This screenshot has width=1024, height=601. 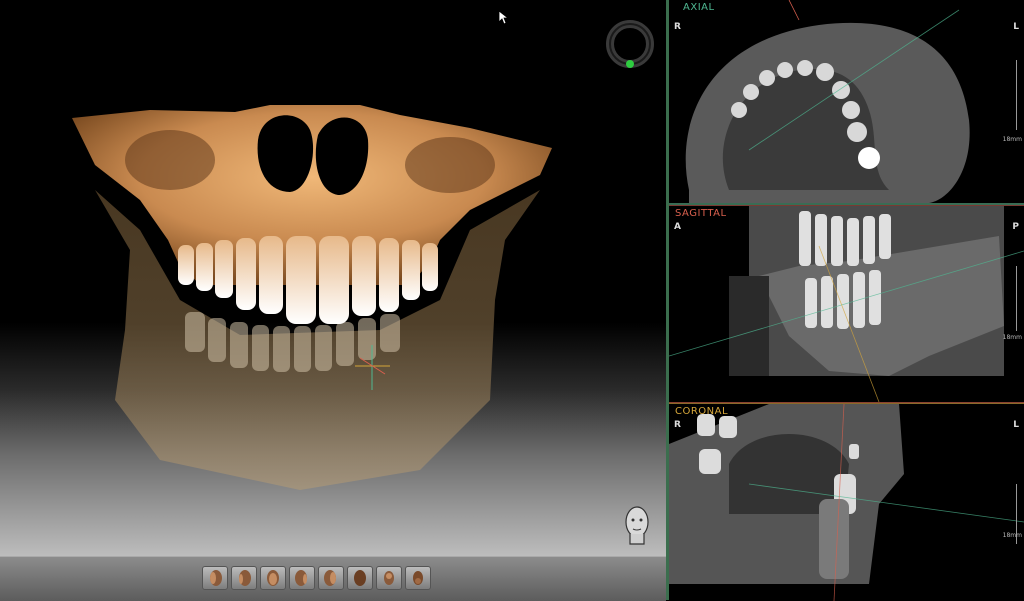 I want to click on head-right-icon, so click(x=245, y=578).